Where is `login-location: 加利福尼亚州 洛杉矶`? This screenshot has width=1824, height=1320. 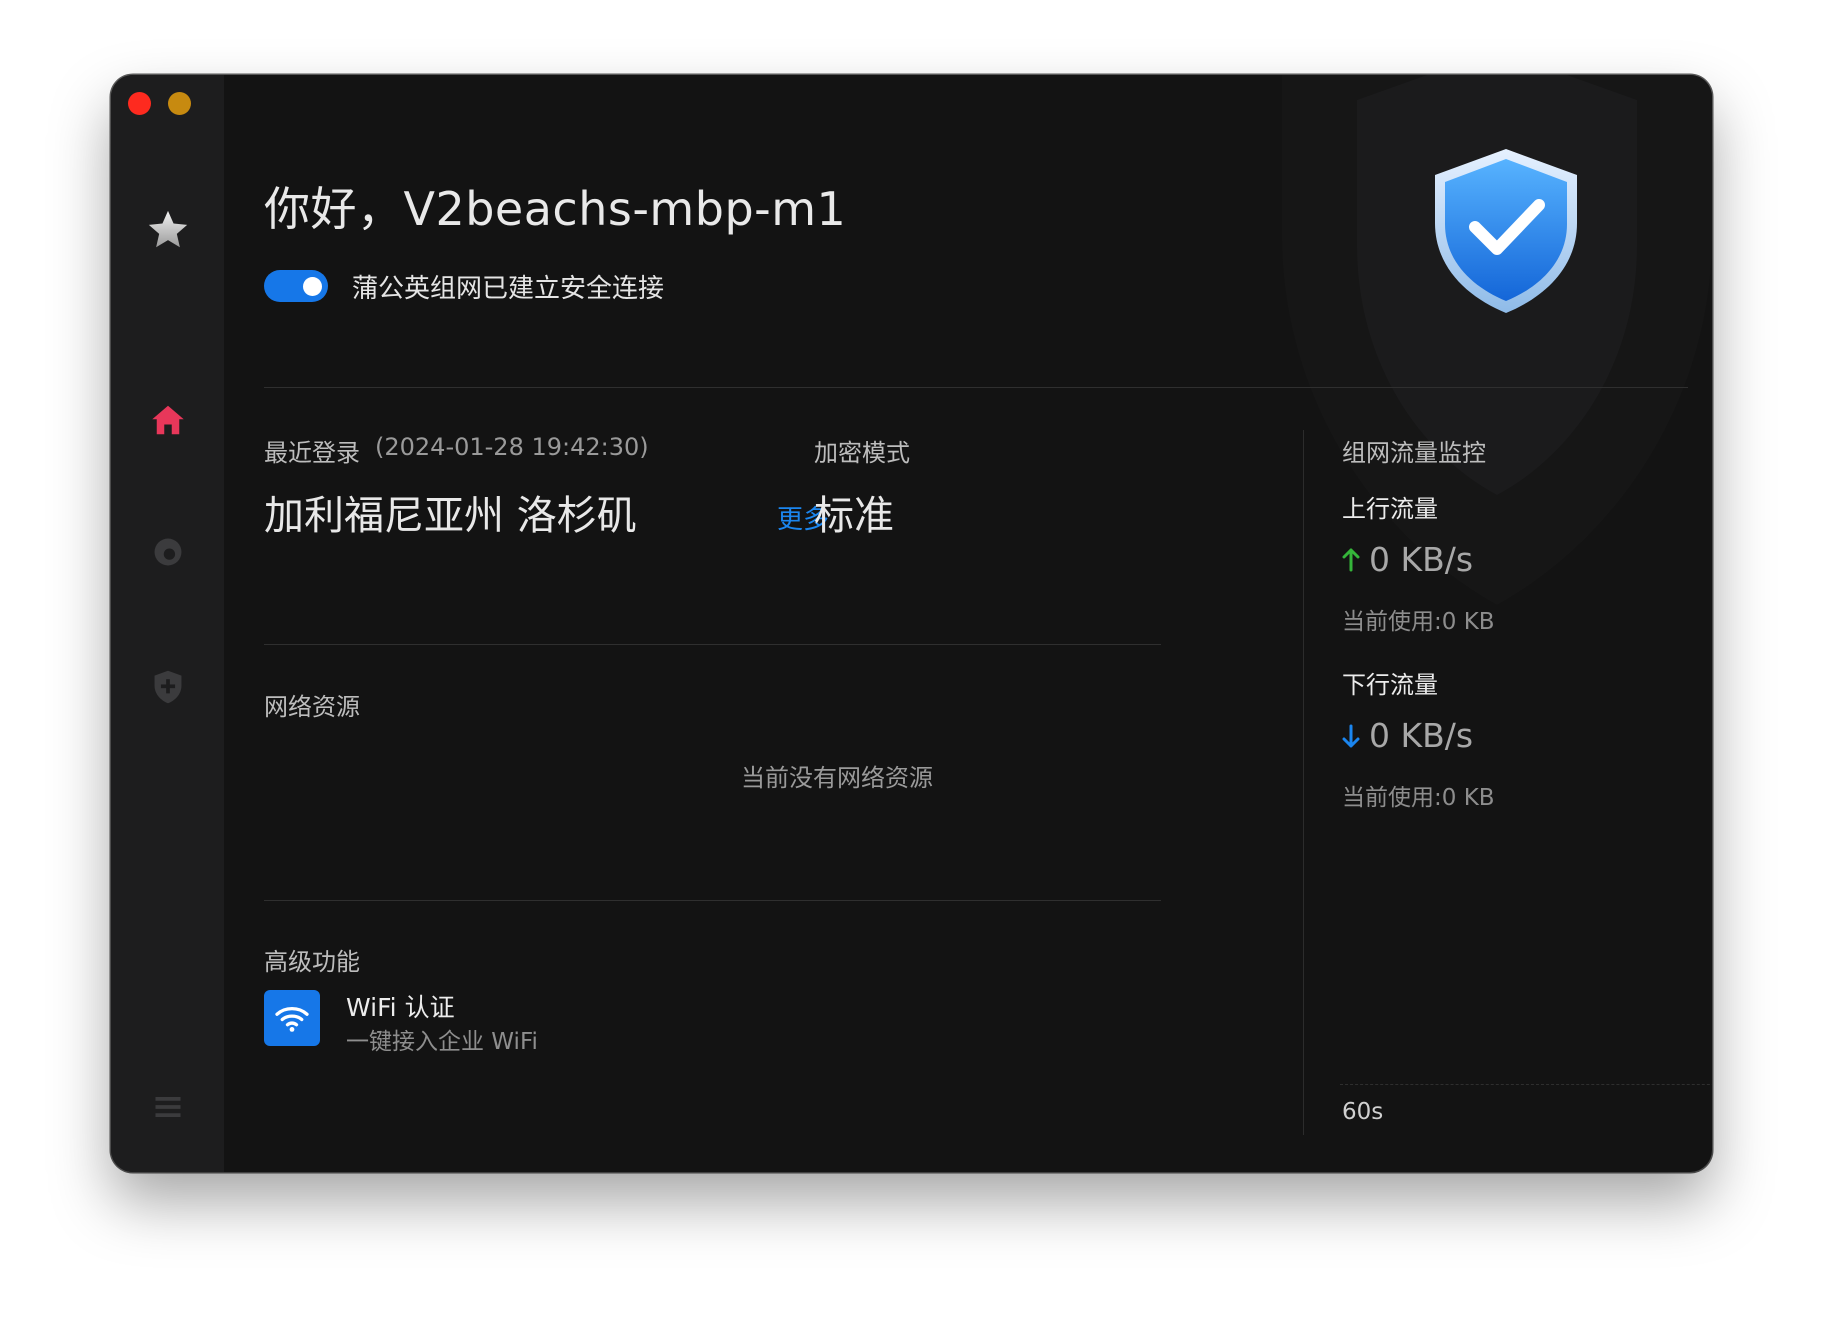
login-location: 加利福尼亚州 洛杉矶 is located at coordinates (450, 516).